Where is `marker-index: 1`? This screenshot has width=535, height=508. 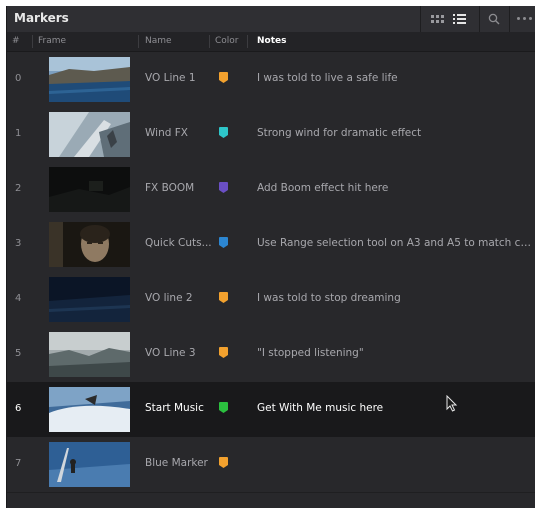 marker-index: 1 is located at coordinates (18, 133).